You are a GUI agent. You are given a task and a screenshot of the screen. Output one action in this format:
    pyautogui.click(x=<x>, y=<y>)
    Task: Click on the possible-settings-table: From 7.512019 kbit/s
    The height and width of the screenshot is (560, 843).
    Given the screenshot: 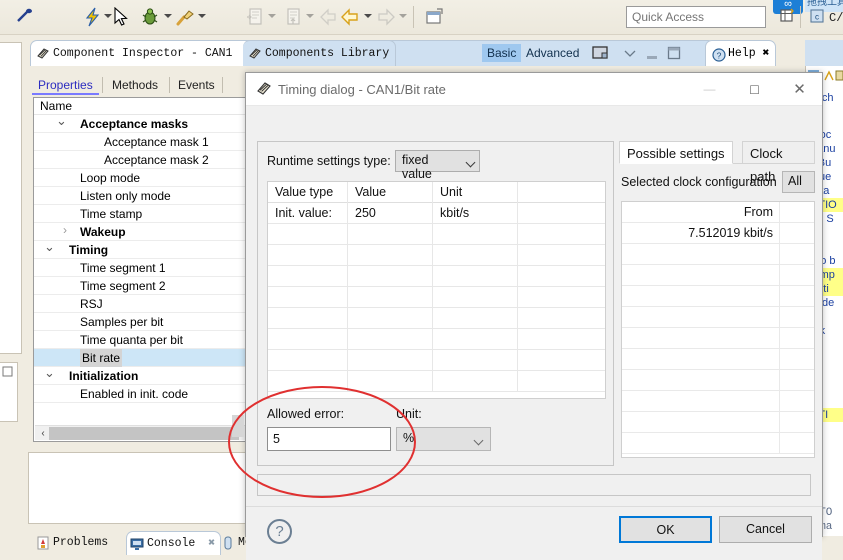 What is the action you would take?
    pyautogui.click(x=718, y=329)
    